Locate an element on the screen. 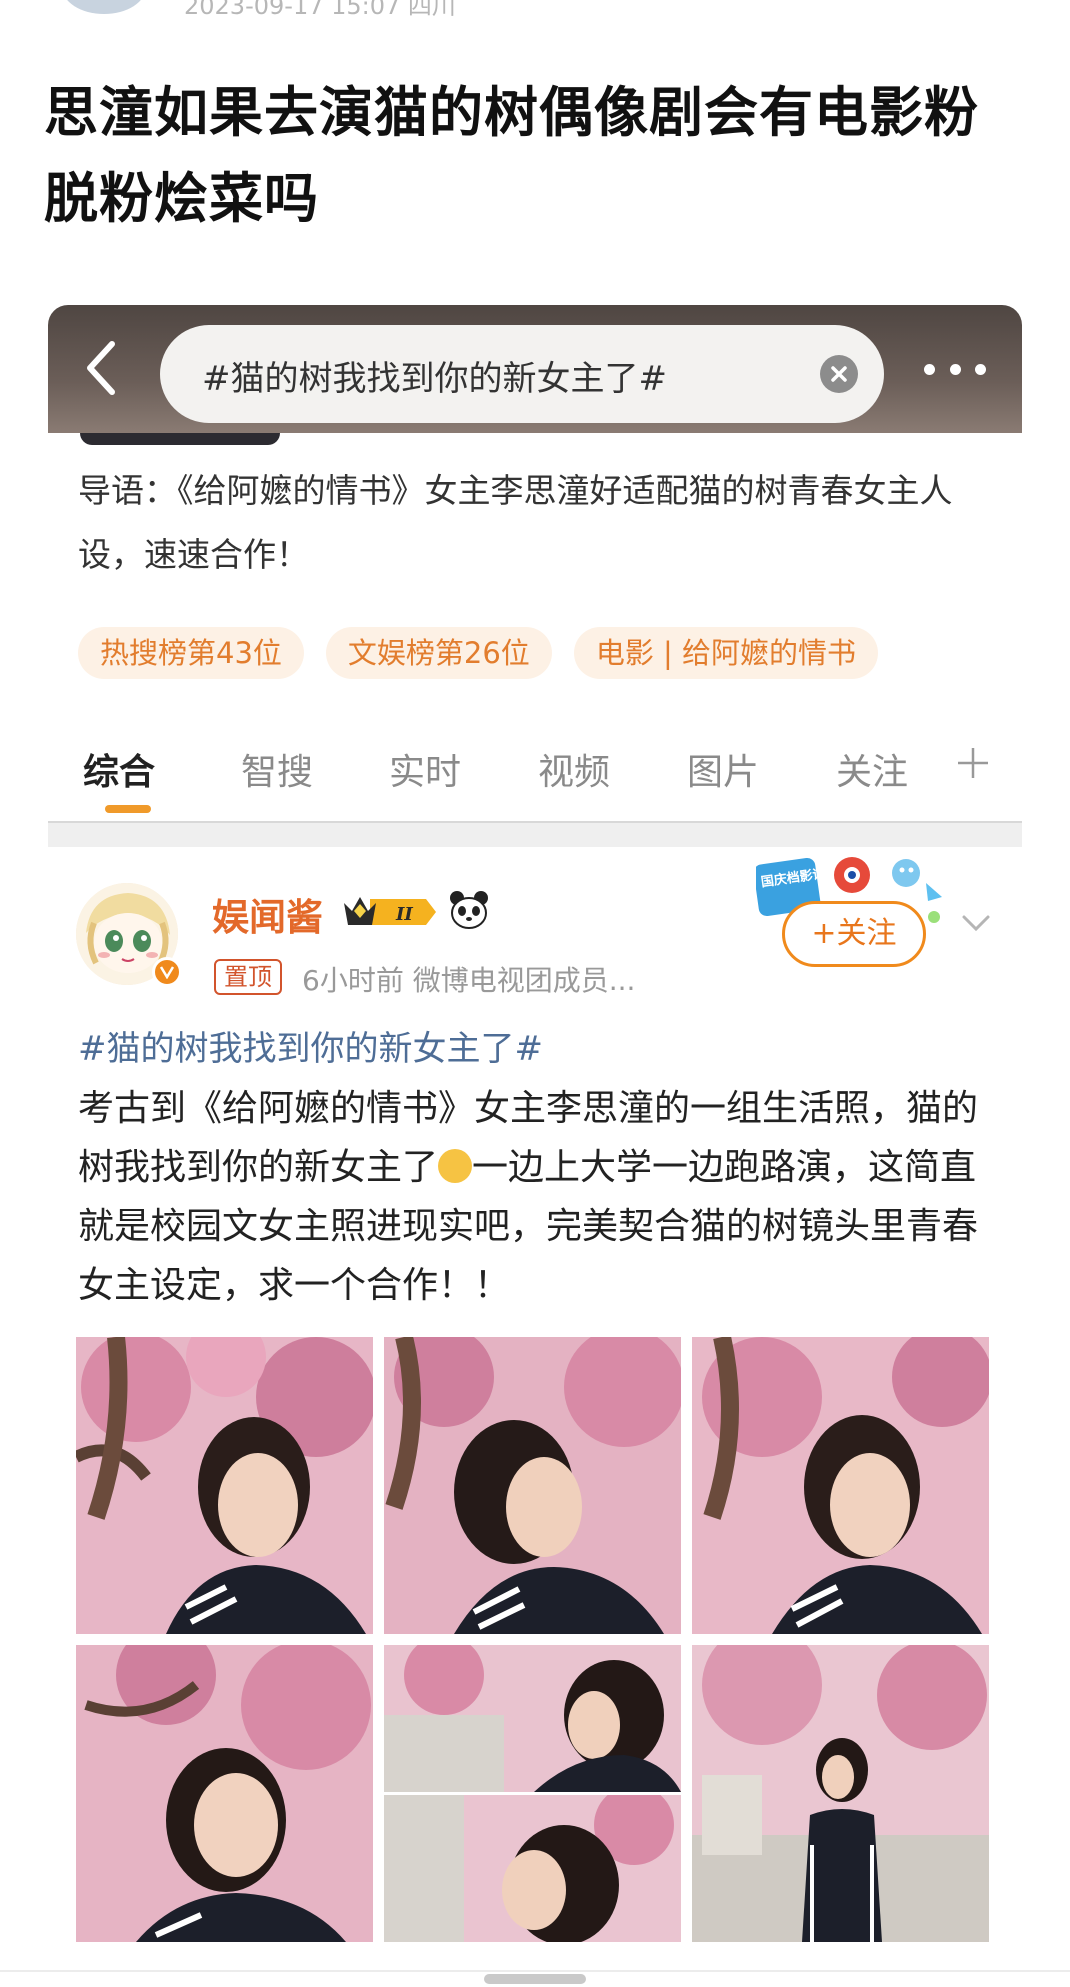 Image resolution: width=1070 pixels, height=1987 pixels. post-title: 思潼如果去演猫的树偶像剧会有电影粉脱粉烩菜吗 is located at coordinates (511, 155).